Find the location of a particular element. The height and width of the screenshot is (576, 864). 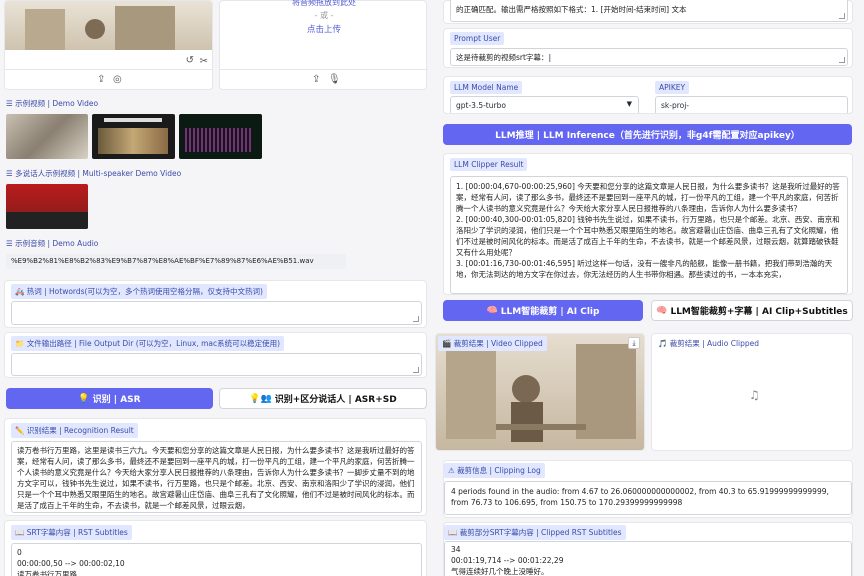

video-preview is located at coordinates (108, 25).